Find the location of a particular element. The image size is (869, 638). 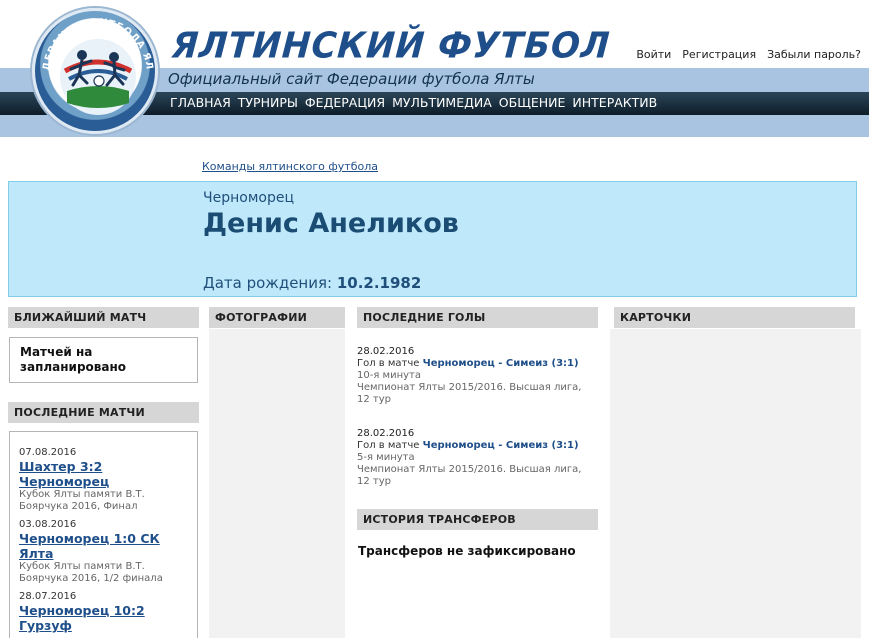

match-date: 28.07.2016 is located at coordinates (48, 596).